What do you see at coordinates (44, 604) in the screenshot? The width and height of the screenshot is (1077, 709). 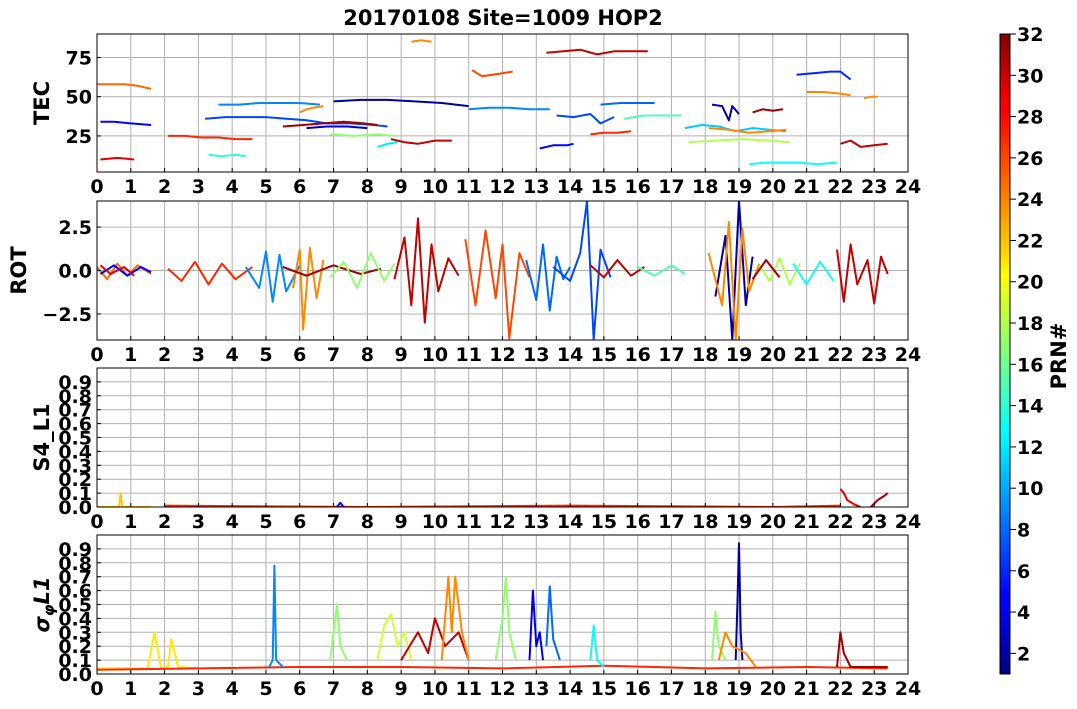 I see `sigma-phi-ylabel: σφL1` at bounding box center [44, 604].